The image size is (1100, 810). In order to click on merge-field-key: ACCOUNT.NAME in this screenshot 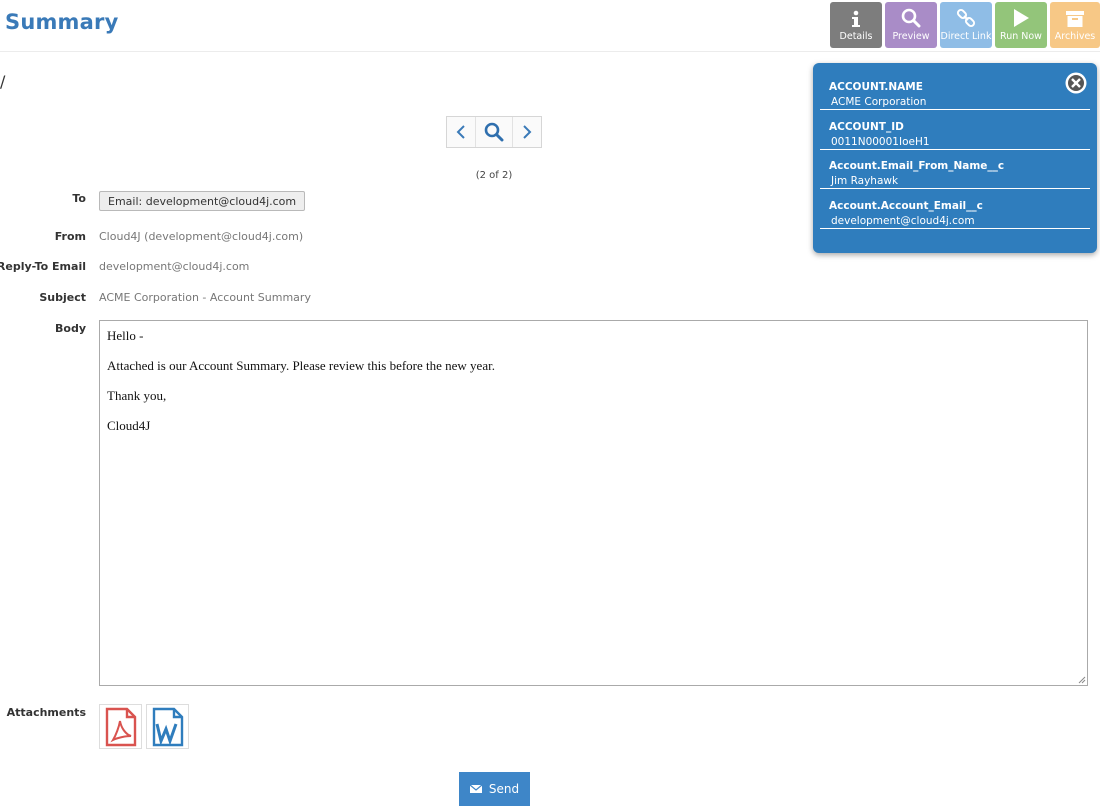, I will do `click(876, 87)`.